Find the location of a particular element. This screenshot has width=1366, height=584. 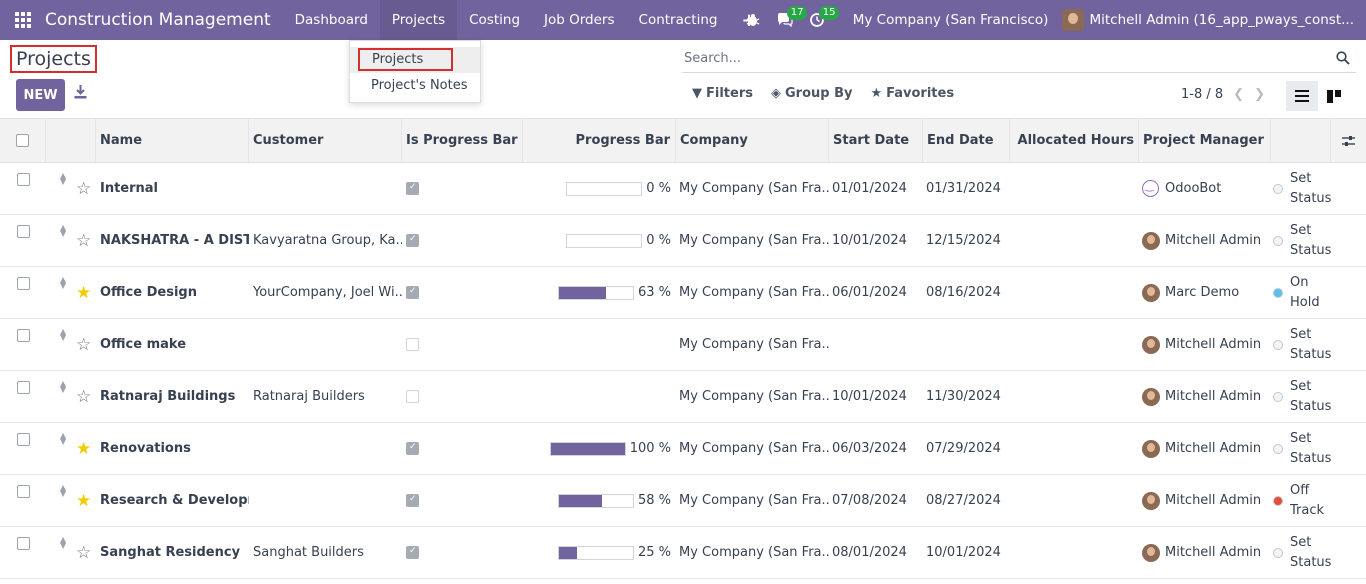

menu-dashboard: Dashboard is located at coordinates (331, 20).